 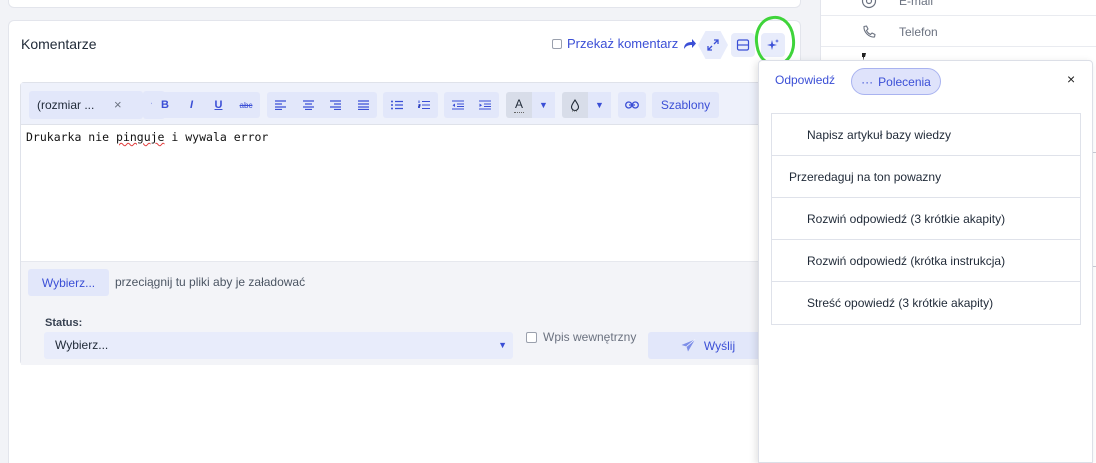 I want to click on bullet-list-button, so click(x=396, y=105).